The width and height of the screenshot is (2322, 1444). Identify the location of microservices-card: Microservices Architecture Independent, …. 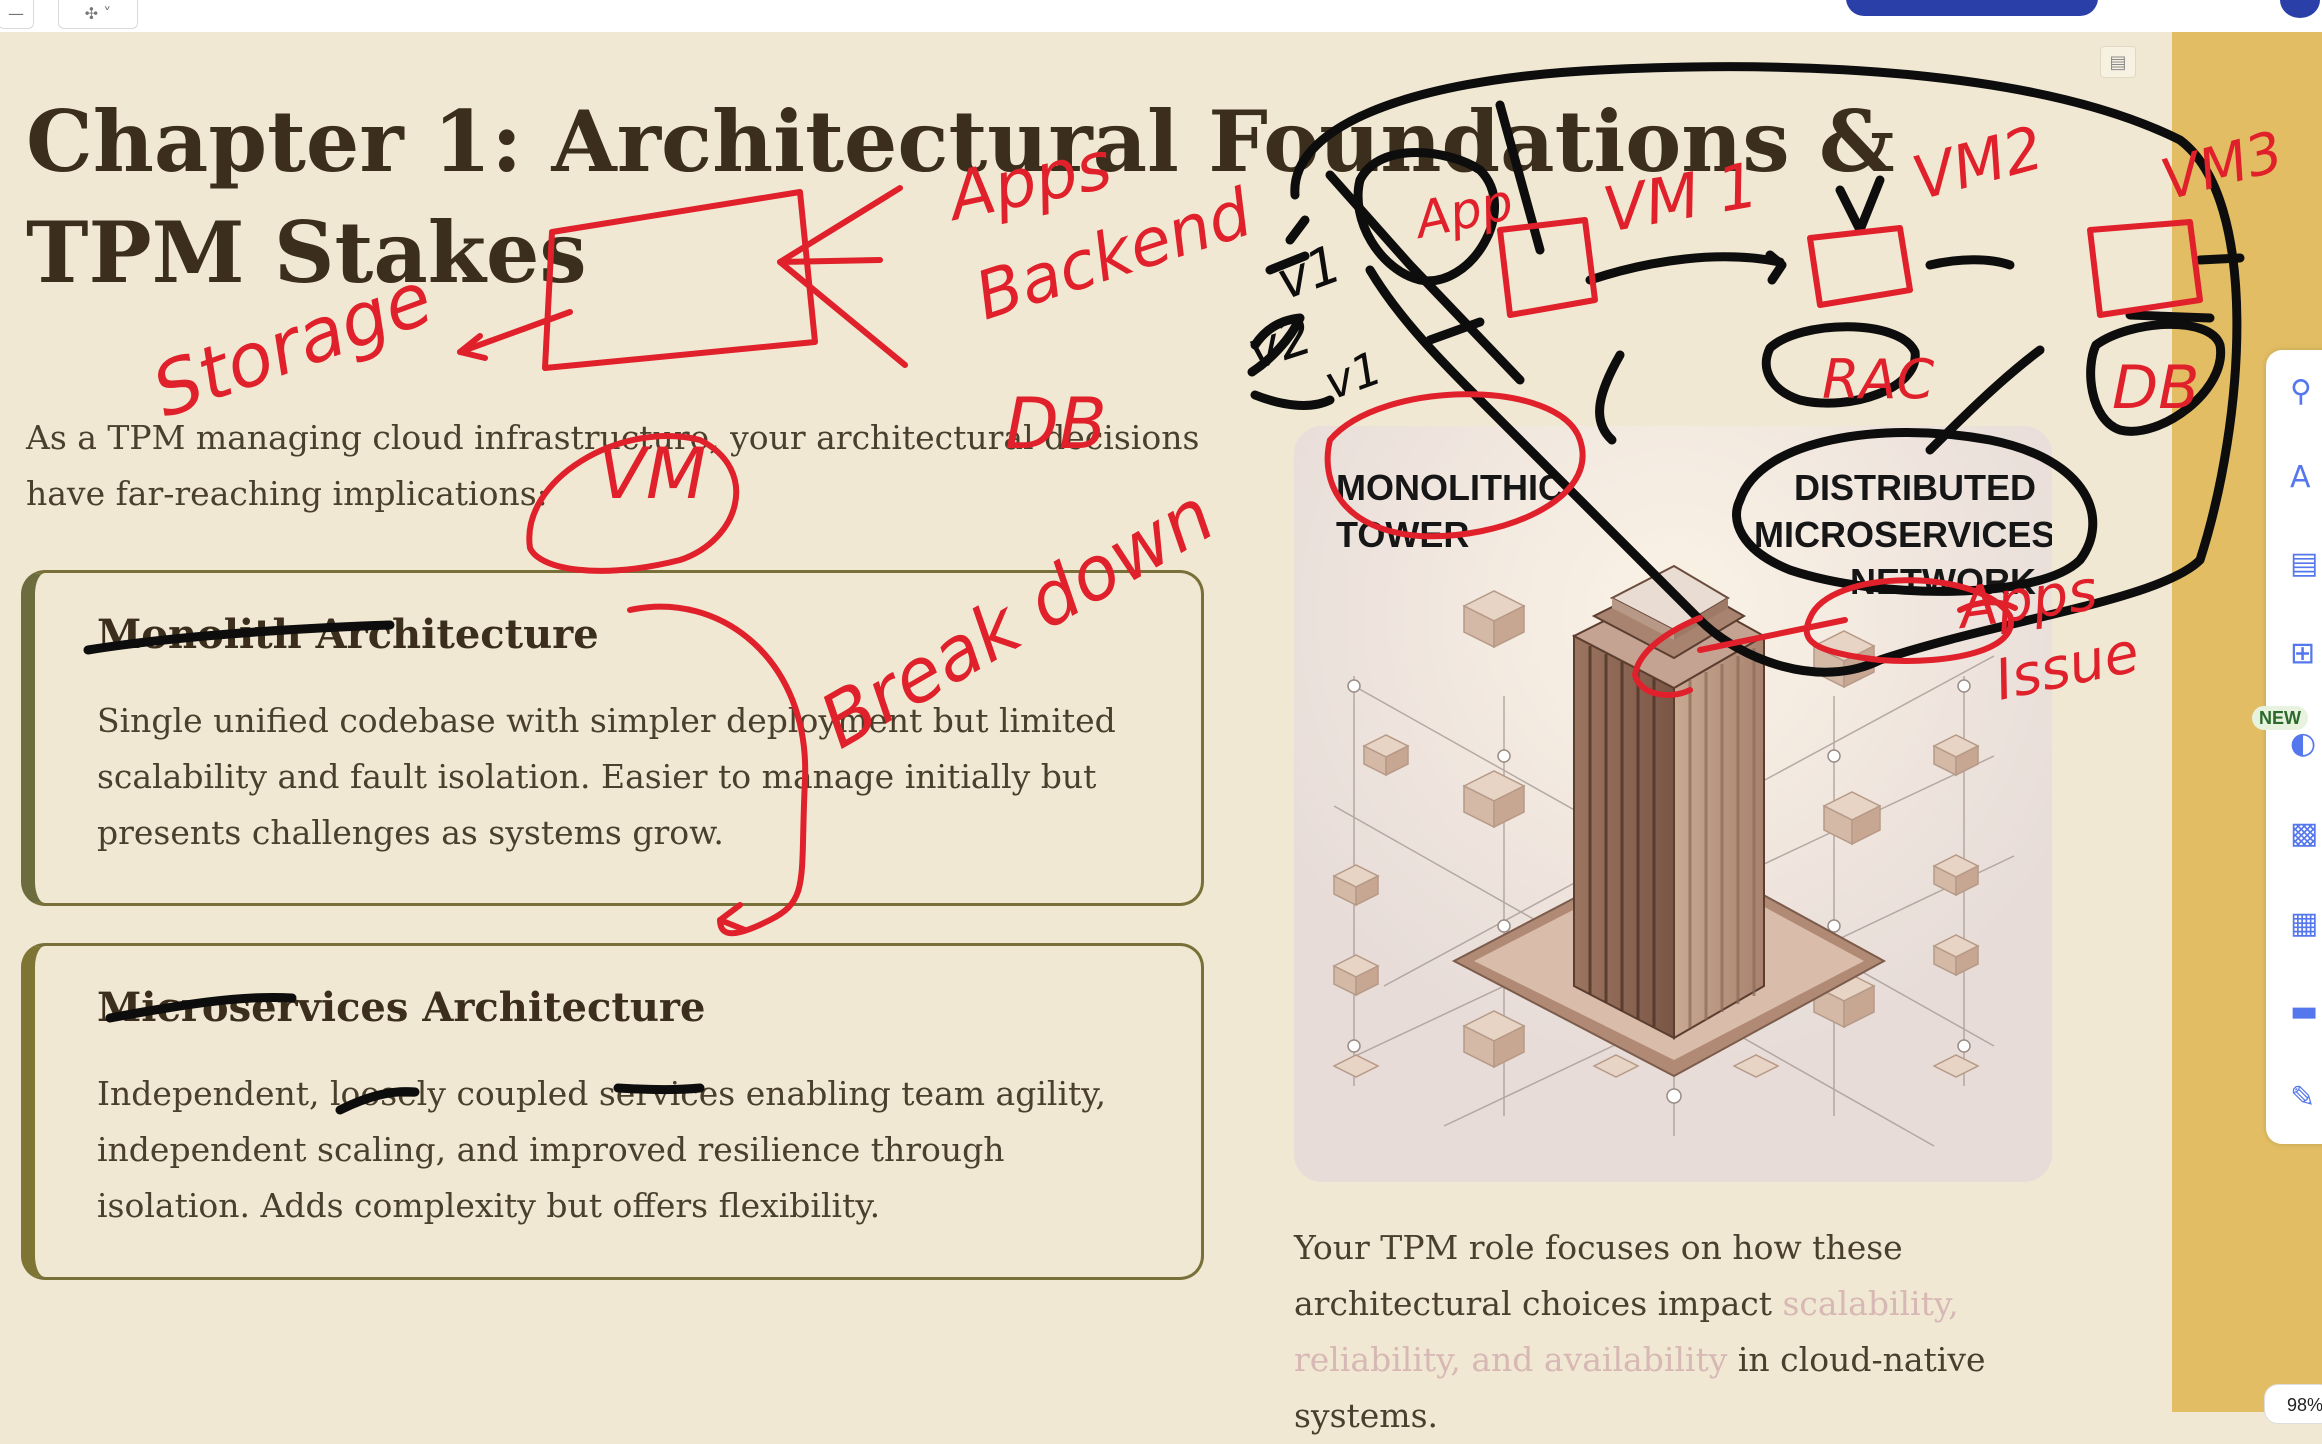
(612, 1111).